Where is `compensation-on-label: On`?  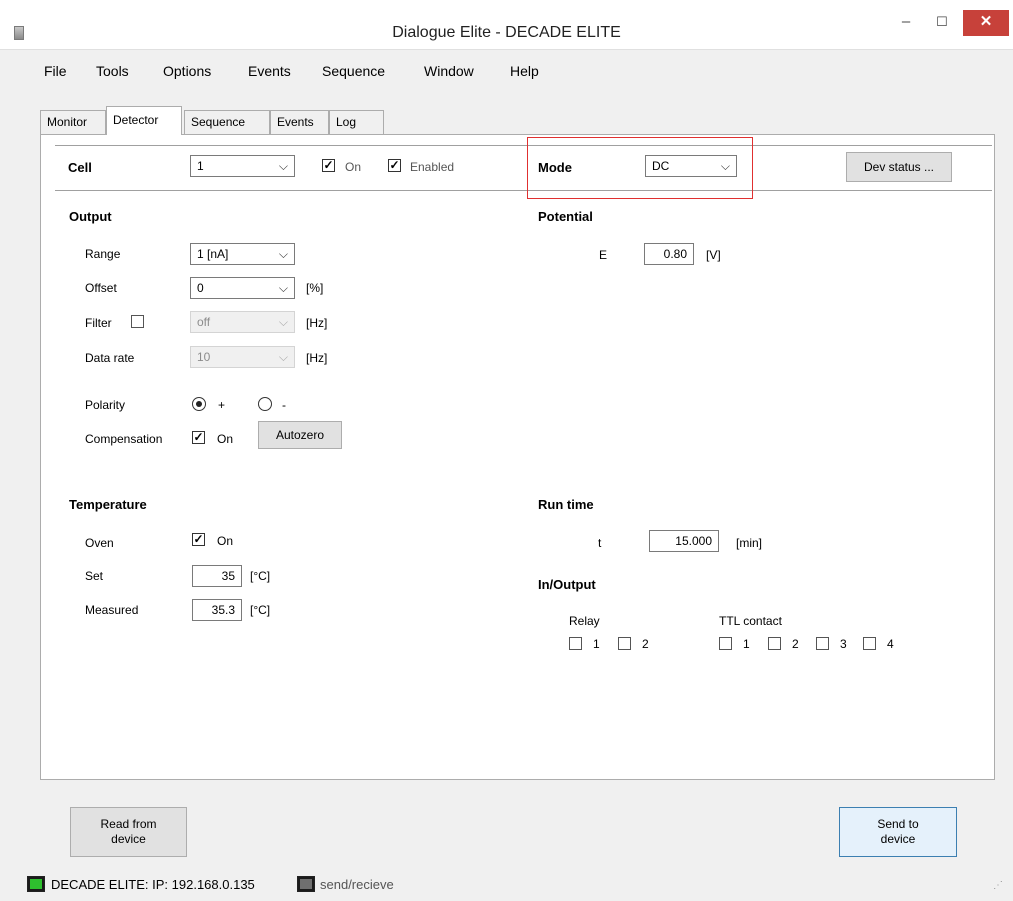 compensation-on-label: On is located at coordinates (225, 439).